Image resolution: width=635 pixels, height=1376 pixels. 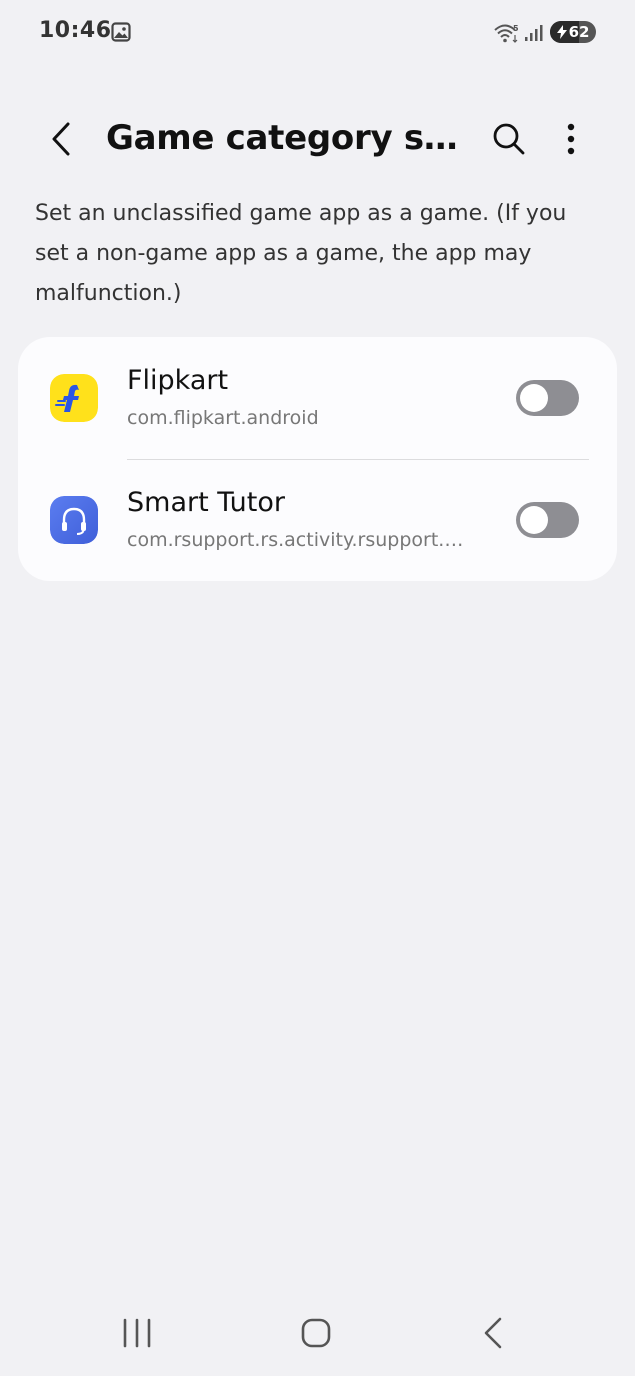 I want to click on nav-back-button, so click(x=494, y=1334).